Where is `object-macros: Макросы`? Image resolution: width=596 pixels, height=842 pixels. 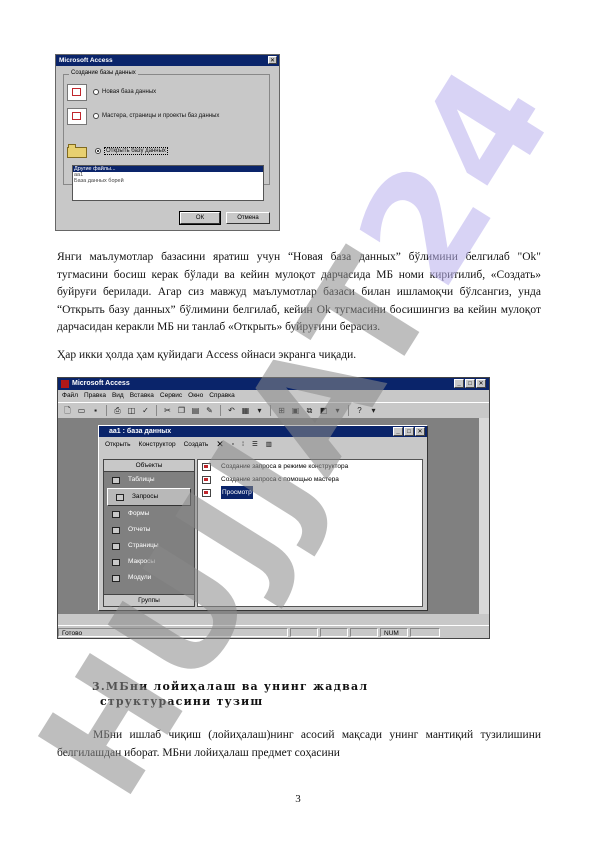
object-macros: Макросы is located at coordinates (149, 562).